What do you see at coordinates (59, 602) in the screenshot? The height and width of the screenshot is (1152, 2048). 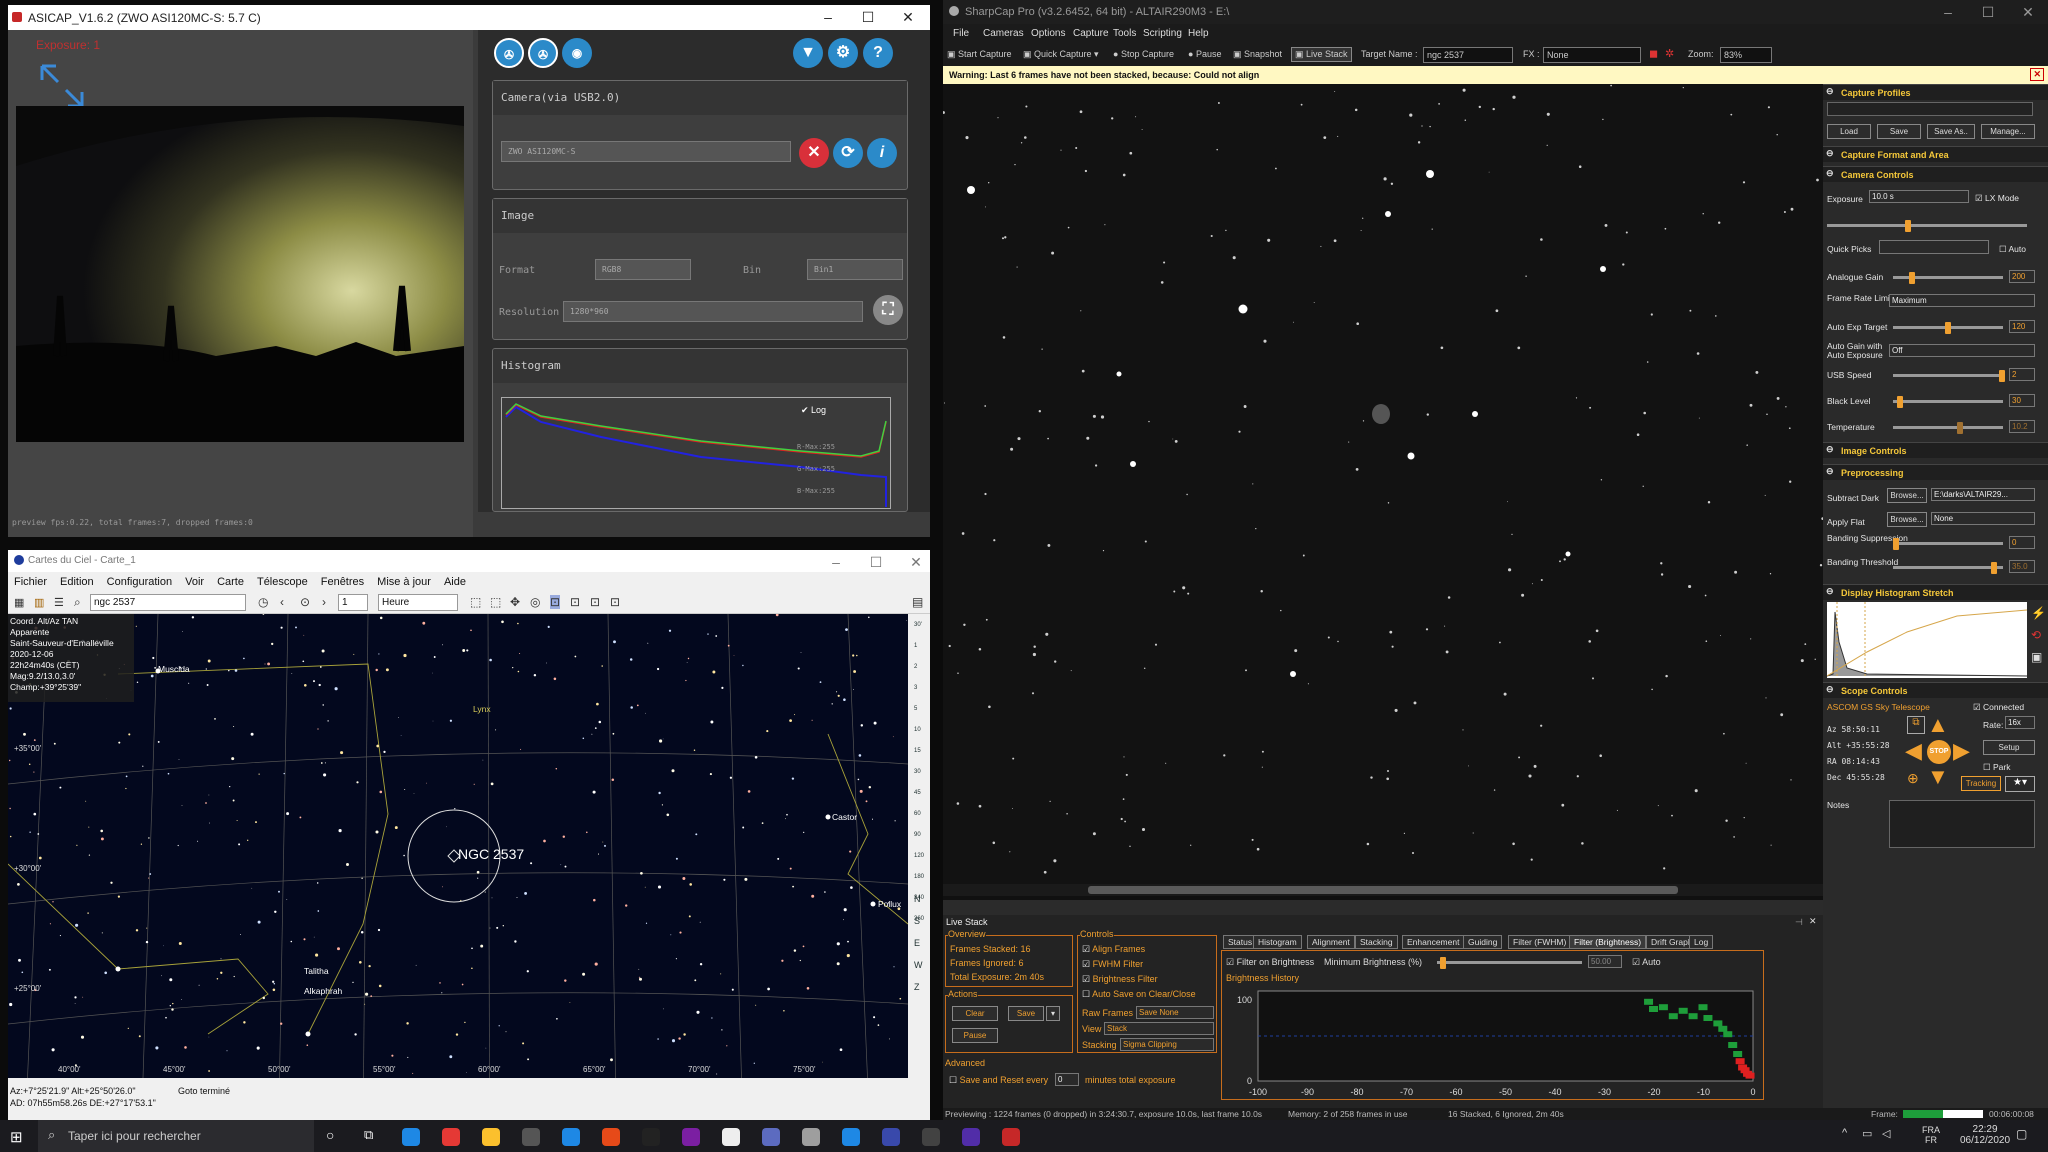 I see `list-icon: ☰` at bounding box center [59, 602].